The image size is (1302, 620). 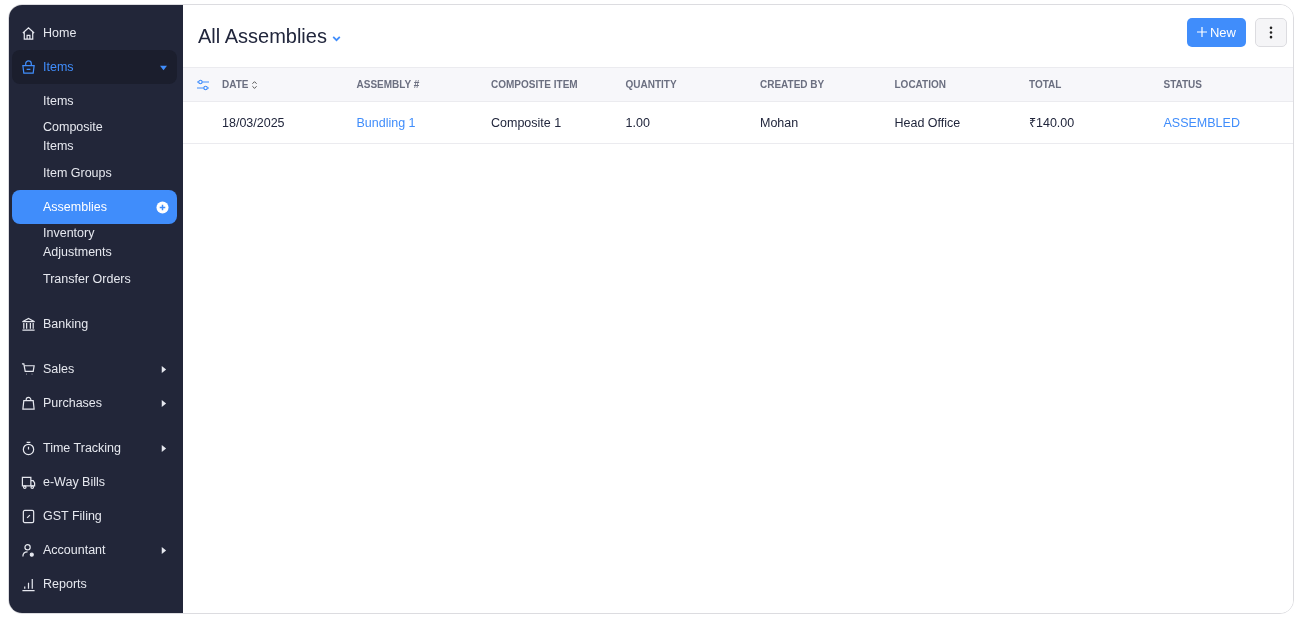 What do you see at coordinates (253, 122) in the screenshot?
I see `table-cell: 18/03/2025` at bounding box center [253, 122].